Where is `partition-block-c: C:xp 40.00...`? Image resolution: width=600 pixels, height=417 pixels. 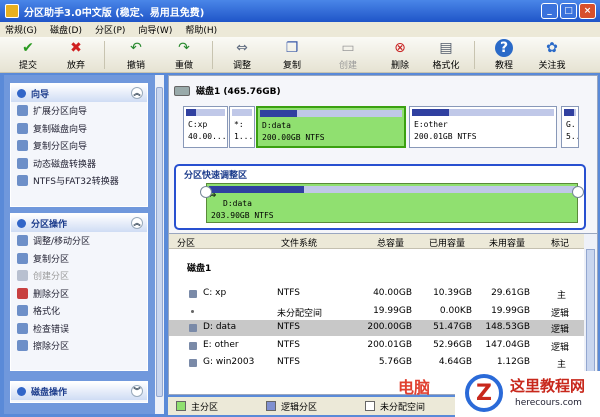
partition-block-c: C:xp 40.00... is located at coordinates (205, 127).